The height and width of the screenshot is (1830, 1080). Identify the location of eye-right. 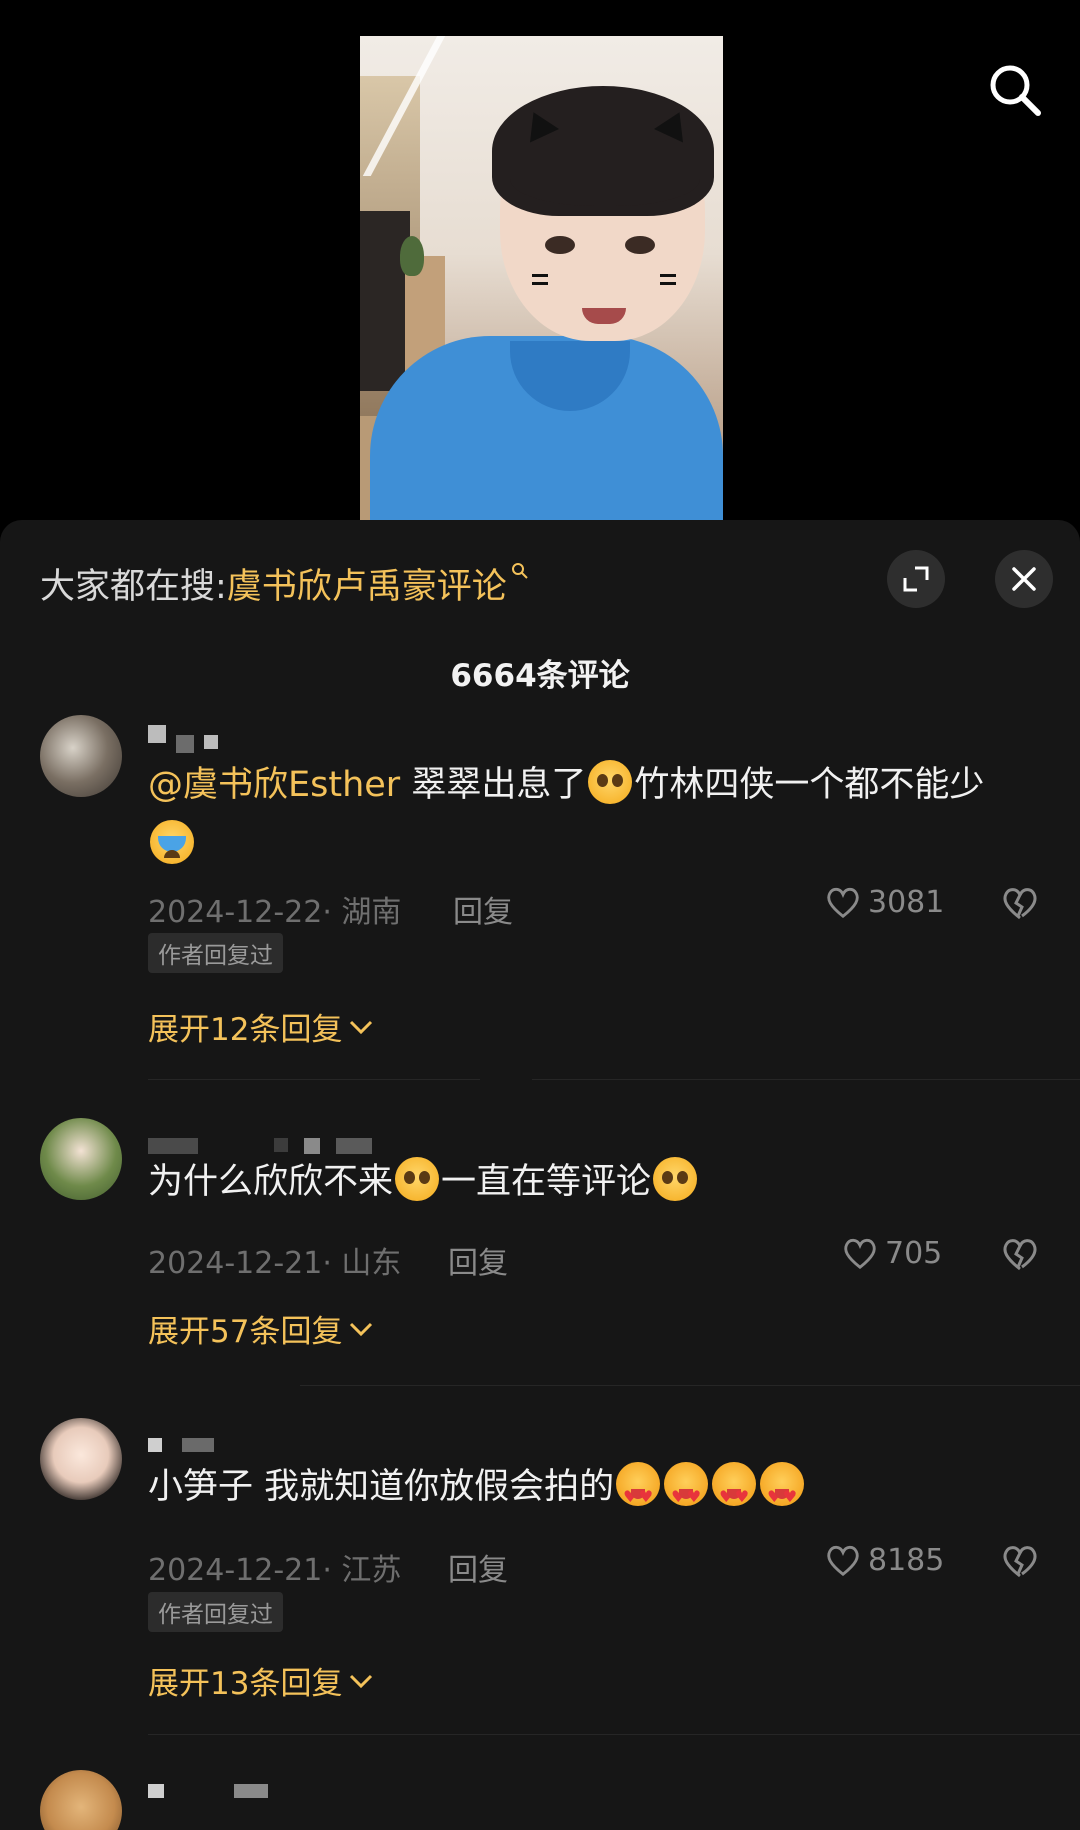
(640, 245).